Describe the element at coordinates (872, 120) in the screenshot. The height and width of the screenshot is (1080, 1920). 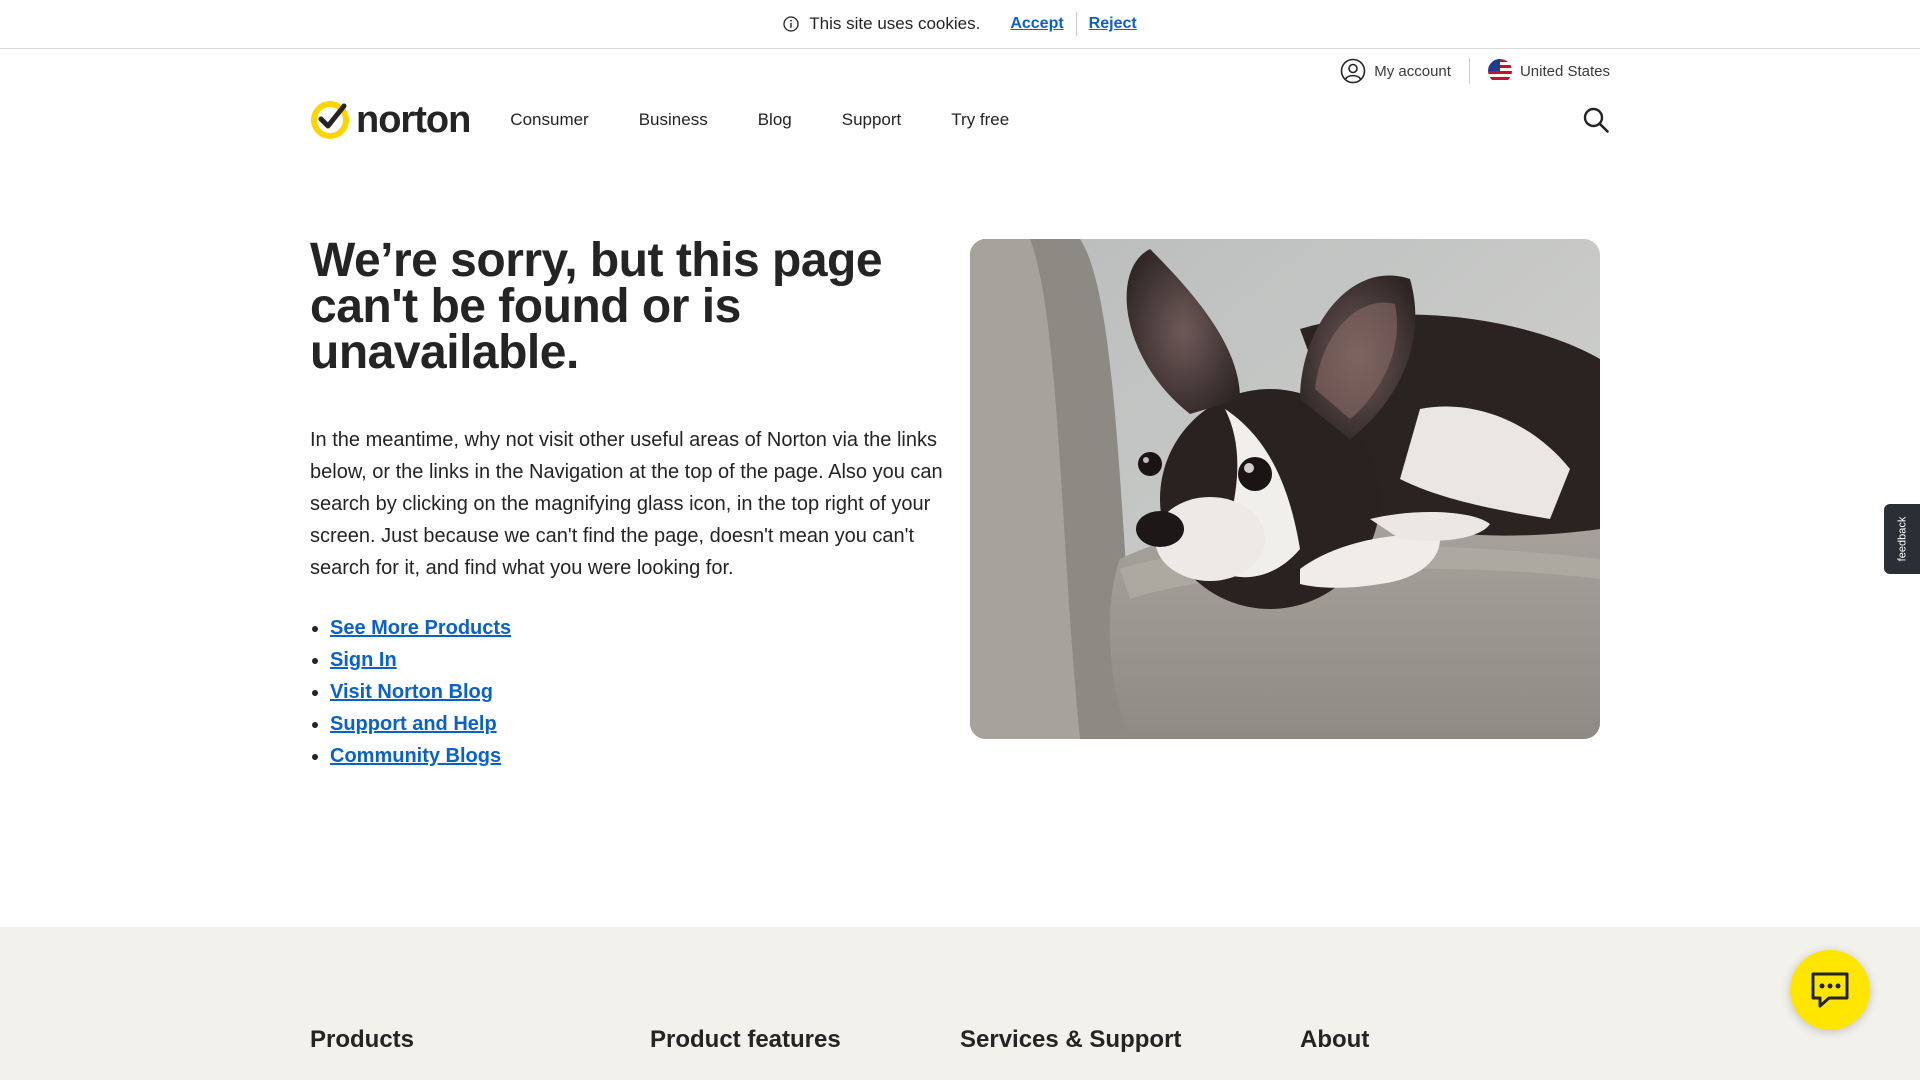
I see `nav-support: Support` at that location.